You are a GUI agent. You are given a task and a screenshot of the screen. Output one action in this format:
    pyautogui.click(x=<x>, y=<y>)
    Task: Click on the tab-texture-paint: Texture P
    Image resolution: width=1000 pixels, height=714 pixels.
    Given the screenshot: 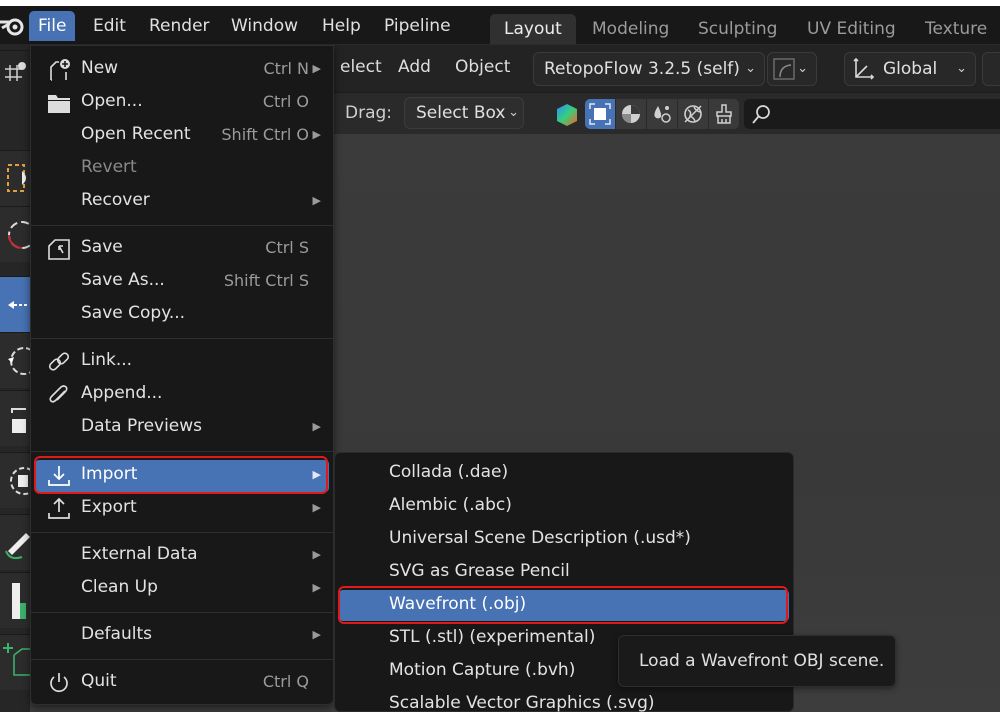 What is the action you would take?
    pyautogui.click(x=955, y=41)
    